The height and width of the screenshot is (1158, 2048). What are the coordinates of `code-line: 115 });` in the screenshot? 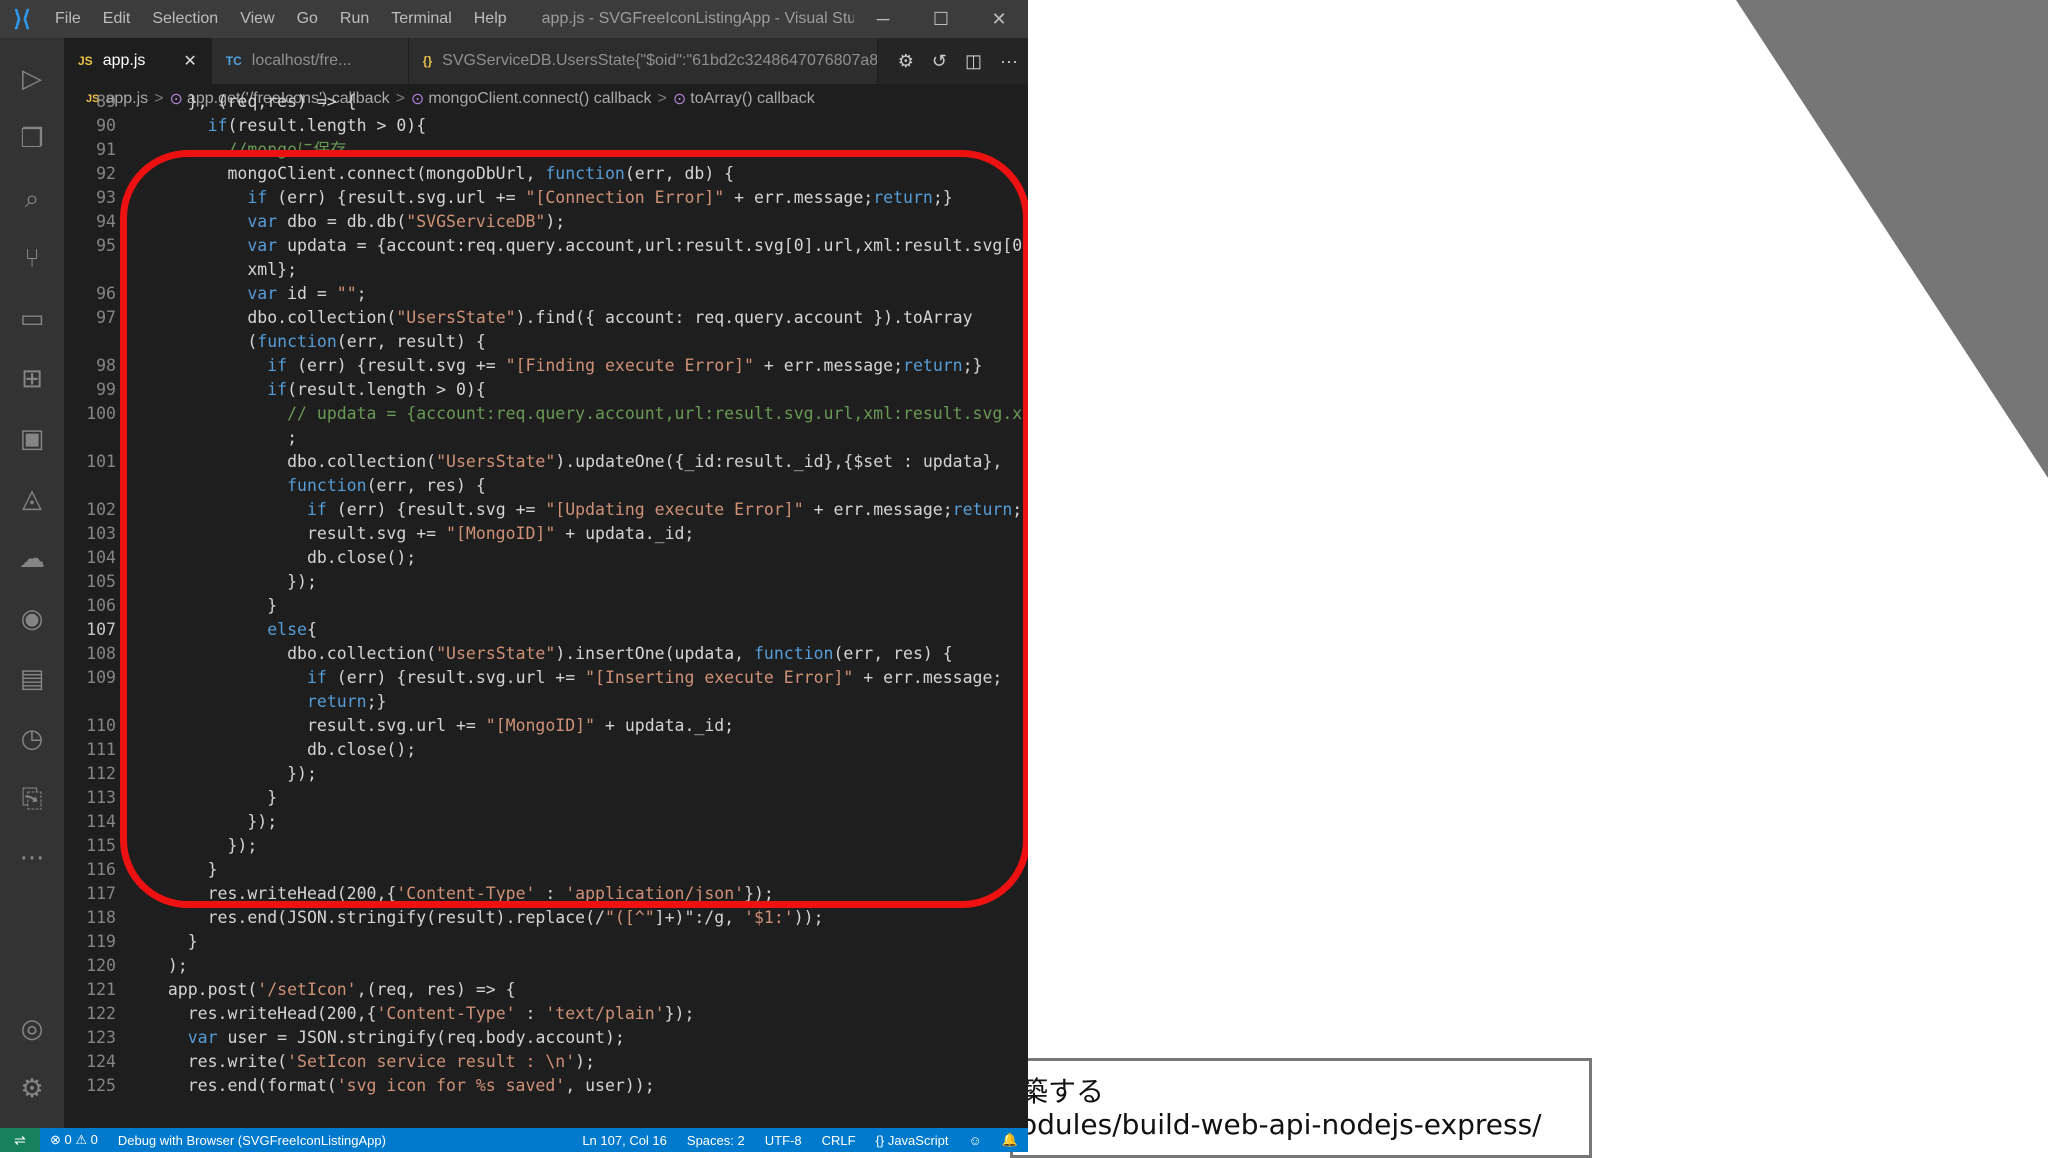 It's located at (546, 846).